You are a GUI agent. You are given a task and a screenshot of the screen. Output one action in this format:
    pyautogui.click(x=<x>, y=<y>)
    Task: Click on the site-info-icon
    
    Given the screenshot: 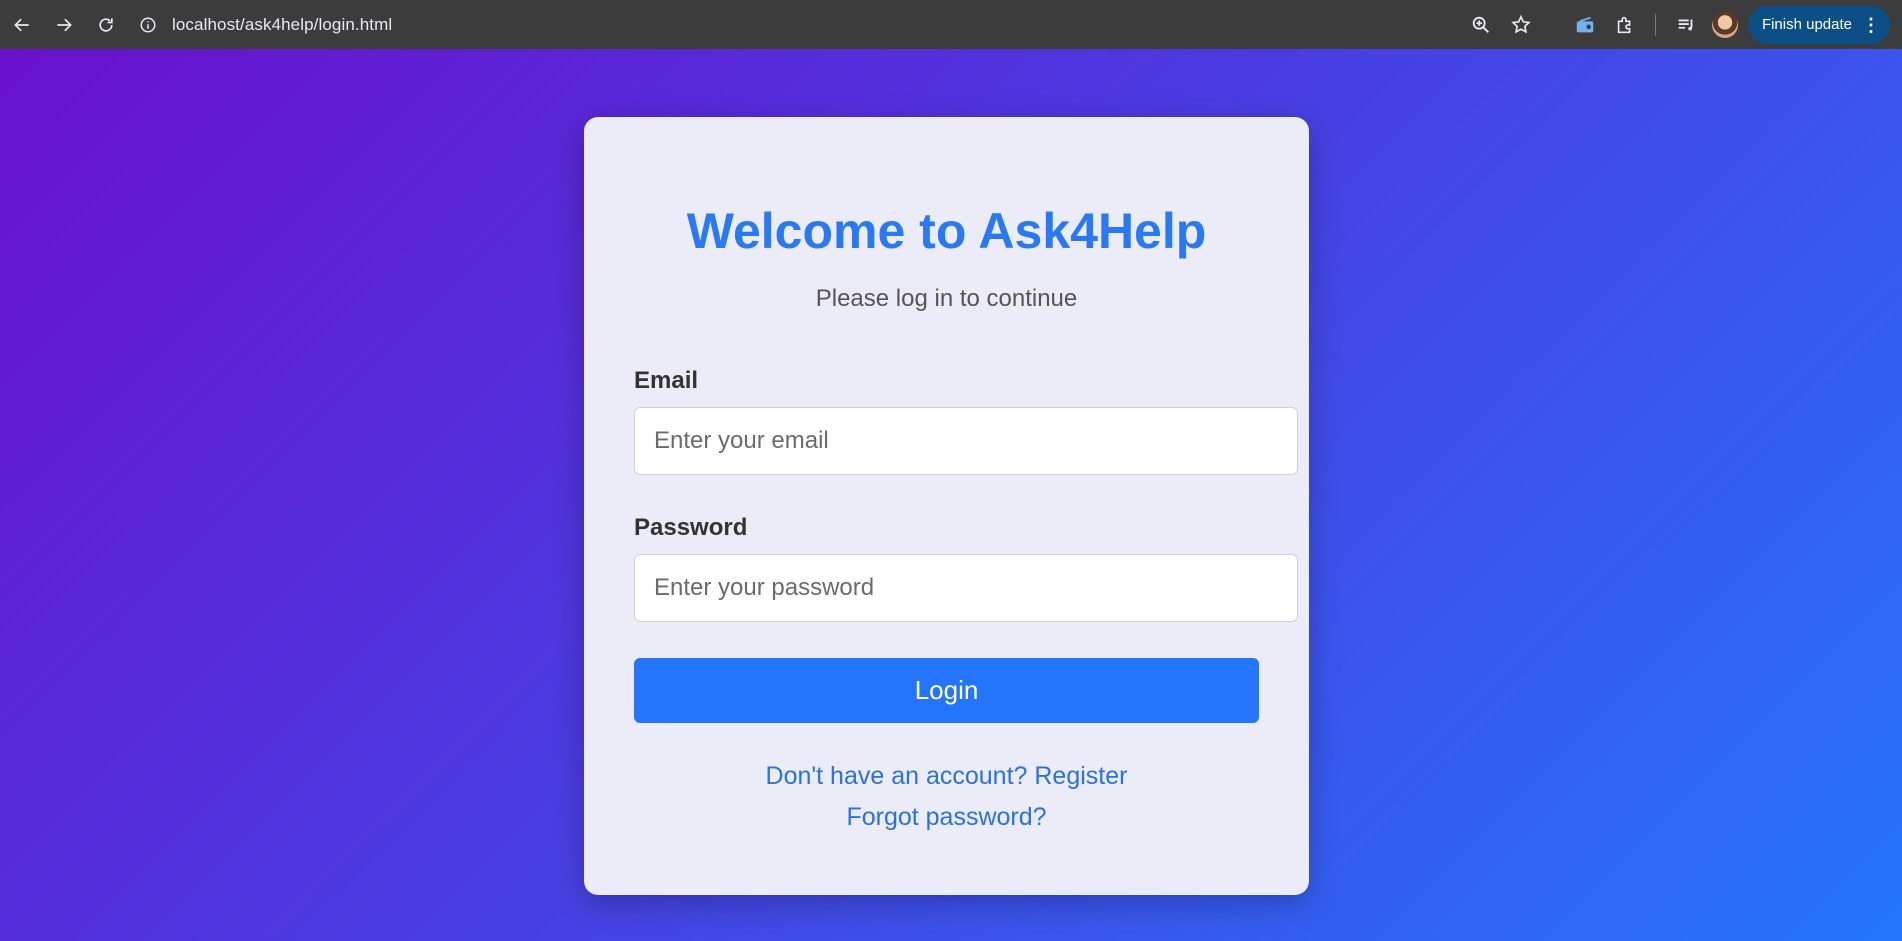 What is the action you would take?
    pyautogui.click(x=148, y=25)
    